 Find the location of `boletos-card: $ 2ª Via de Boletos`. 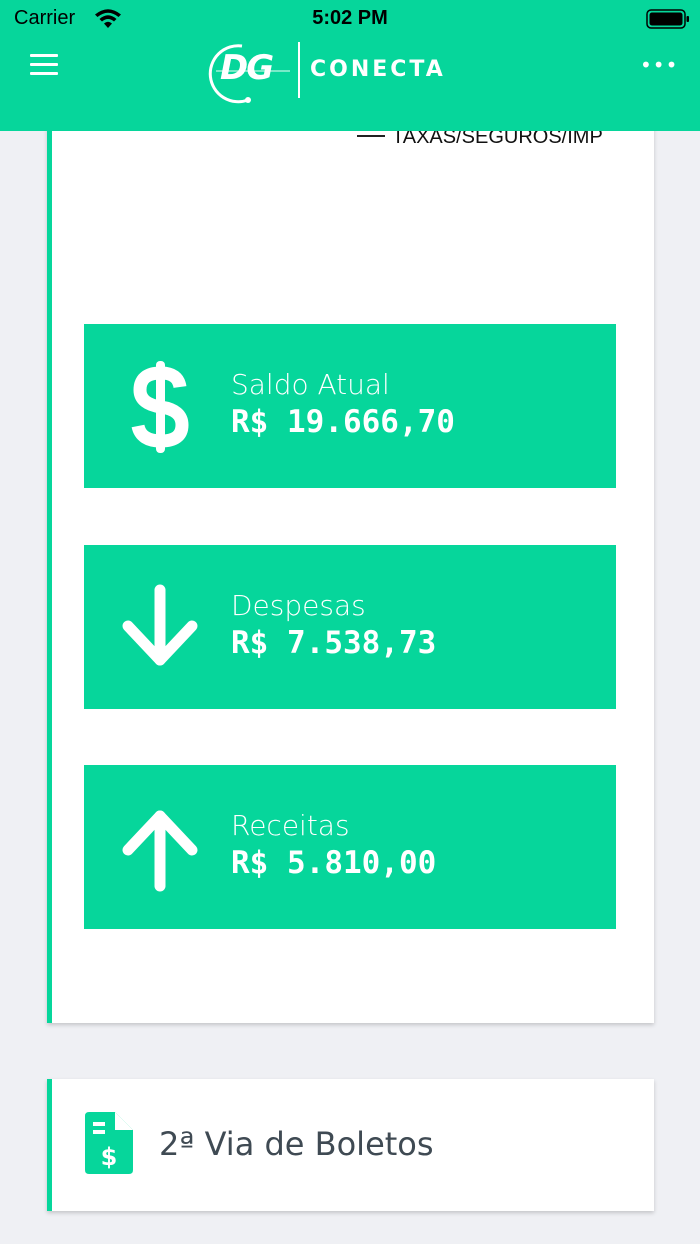

boletos-card: $ 2ª Via de Boletos is located at coordinates (350, 1145).